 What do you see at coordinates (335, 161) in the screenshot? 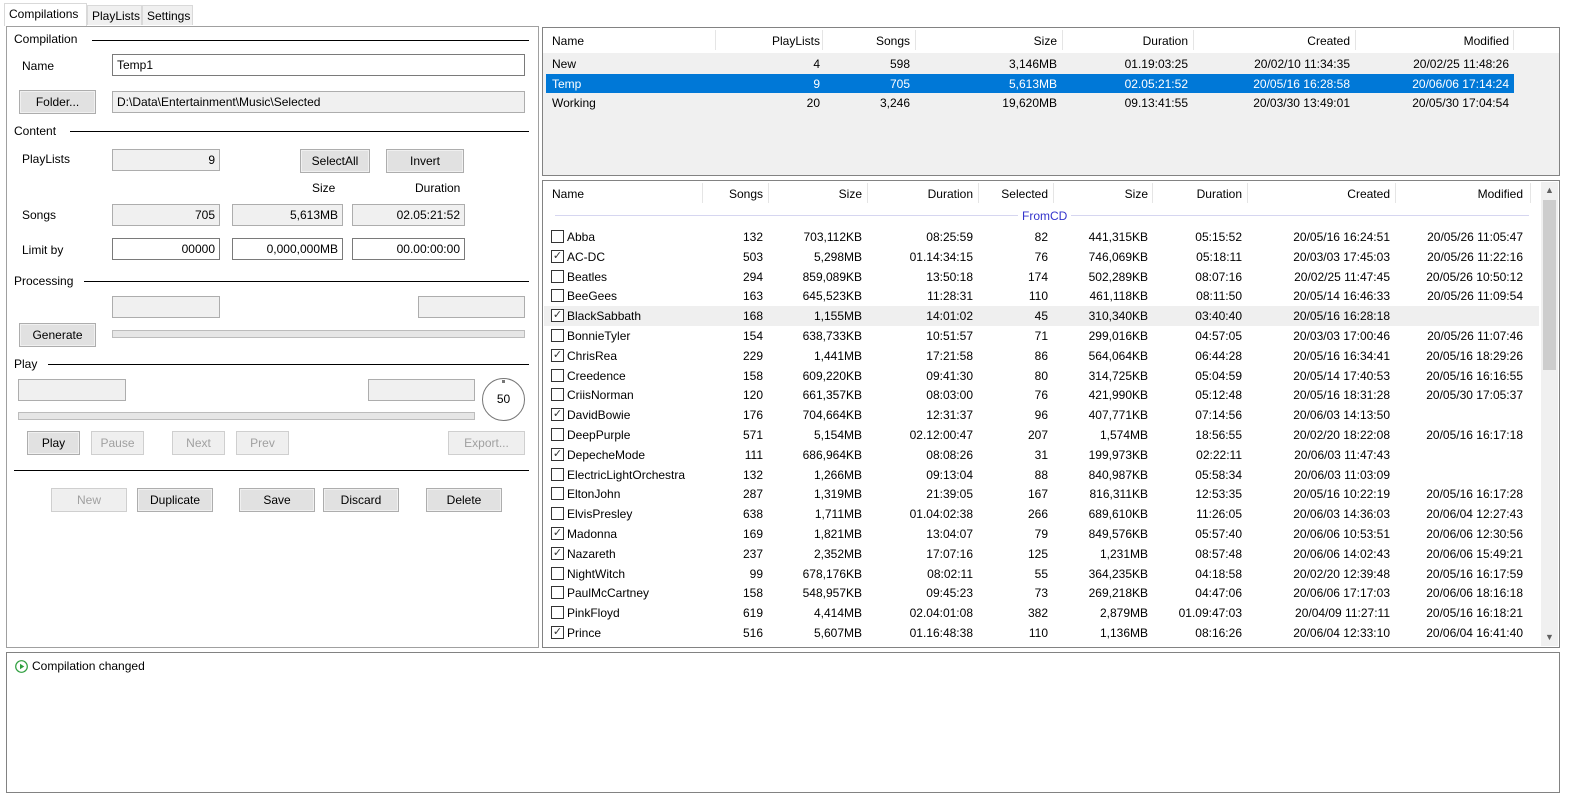
I see `select-all-button: SelectAll` at bounding box center [335, 161].